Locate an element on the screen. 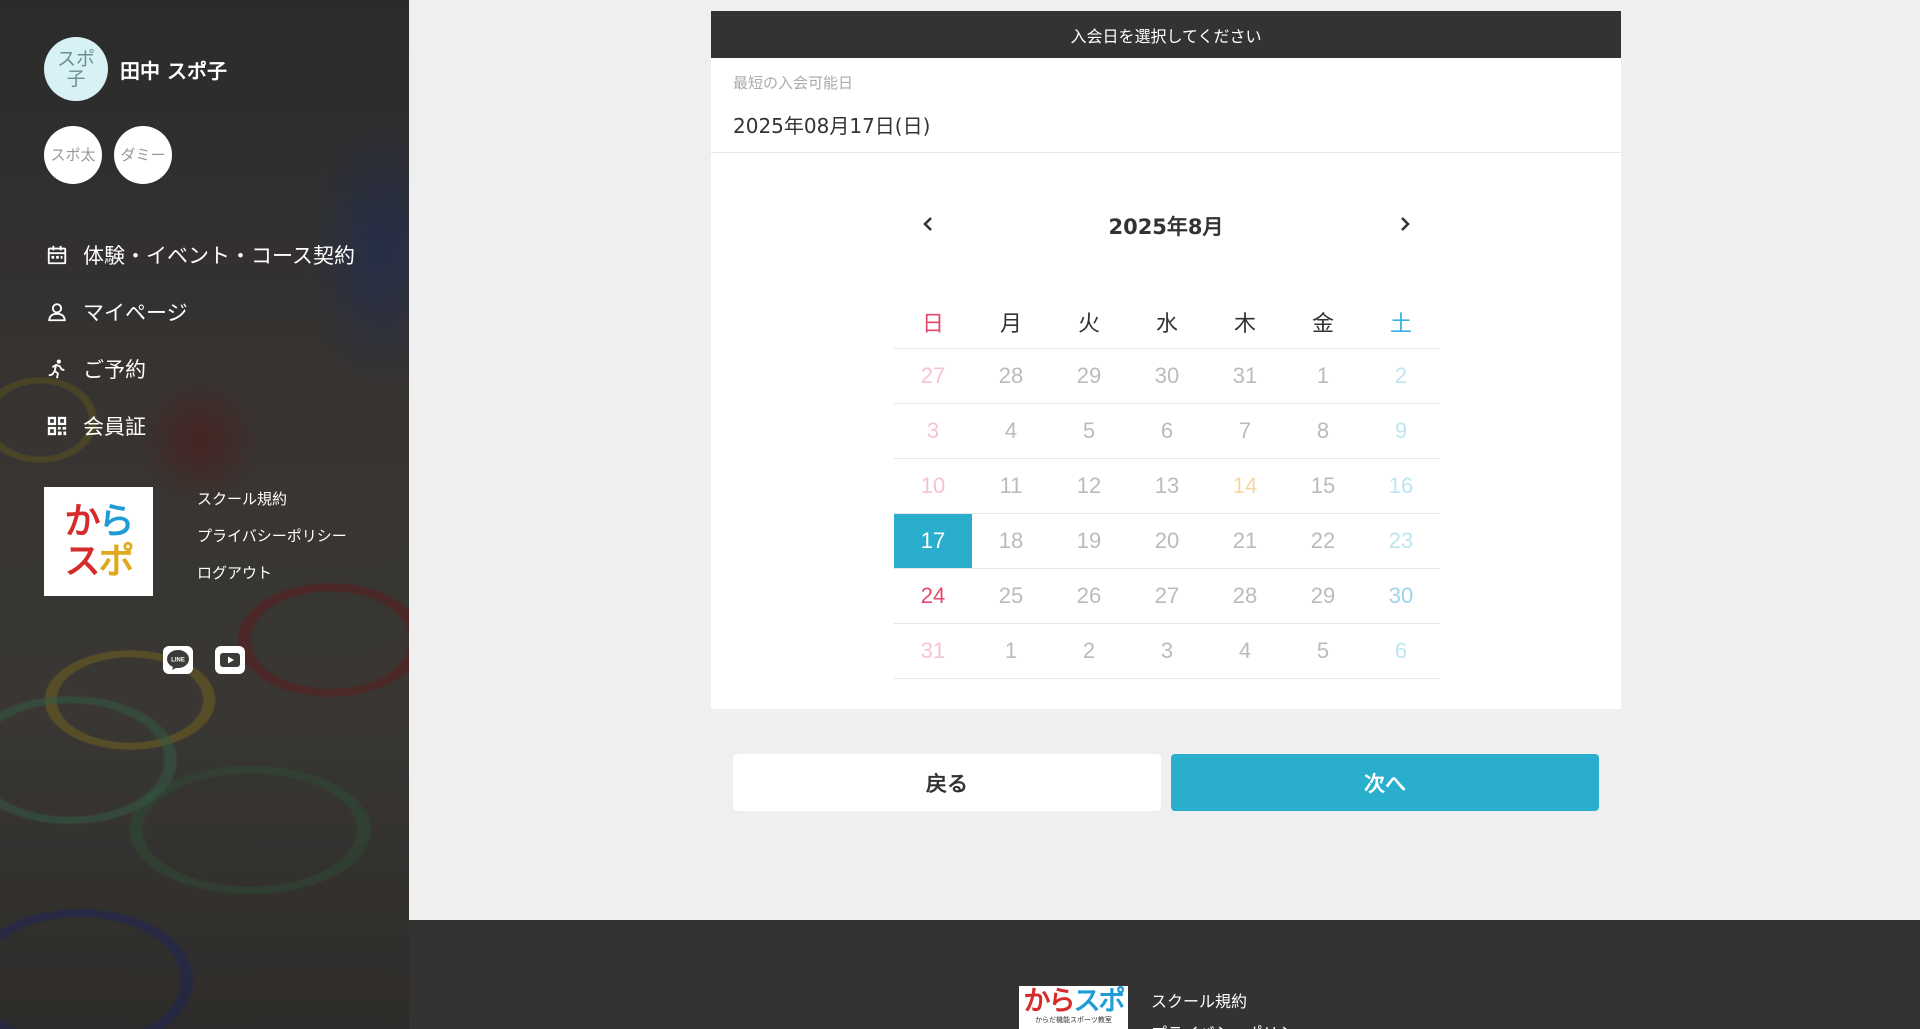 The image size is (1920, 1029). calendar-day: 20 is located at coordinates (1167, 541).